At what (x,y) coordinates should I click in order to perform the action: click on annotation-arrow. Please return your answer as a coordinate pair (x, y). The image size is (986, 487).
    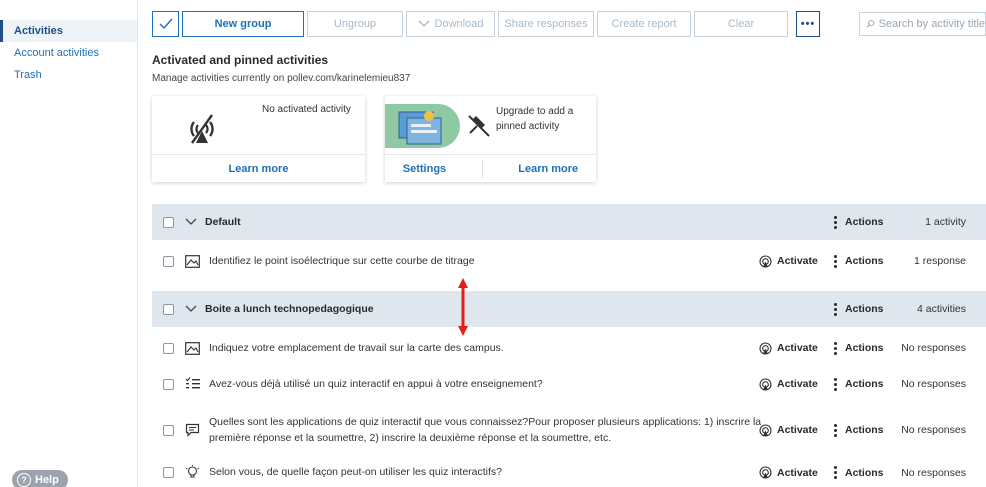
    Looking at the image, I should click on (463, 307).